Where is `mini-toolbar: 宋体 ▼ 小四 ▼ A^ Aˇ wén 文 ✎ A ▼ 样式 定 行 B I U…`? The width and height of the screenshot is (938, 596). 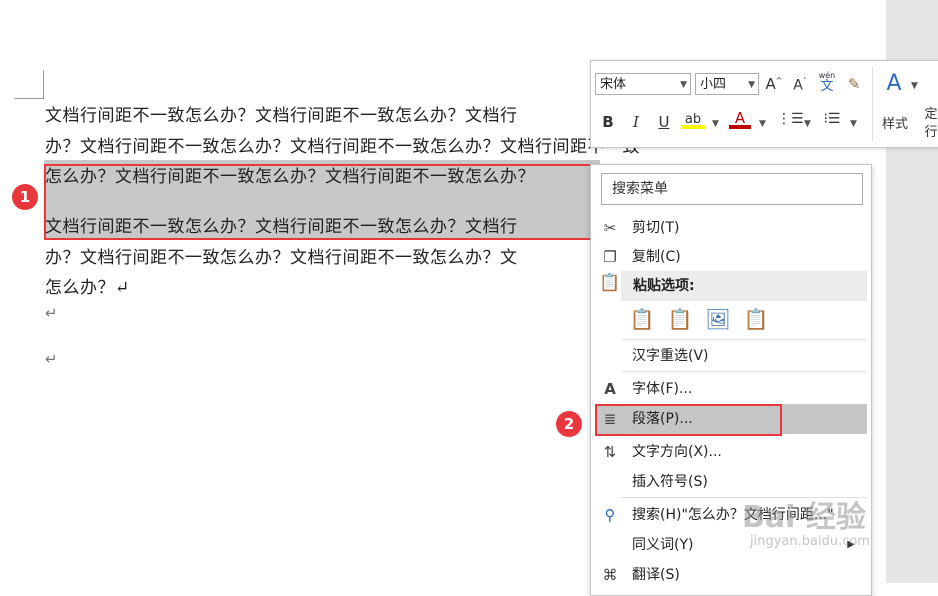 mini-toolbar: 宋体 ▼ 小四 ▼ A^ Aˇ wén 文 ✎ A ▼ 样式 定 行 B I U… is located at coordinates (764, 104).